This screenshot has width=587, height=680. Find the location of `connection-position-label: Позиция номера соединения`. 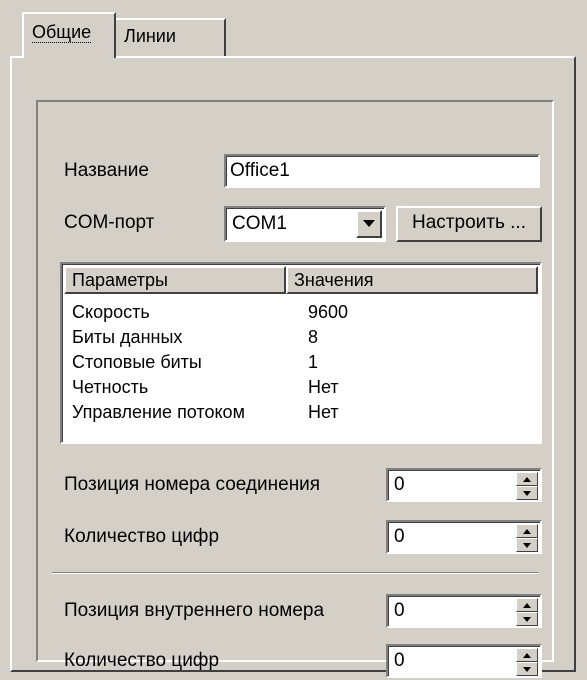

connection-position-label: Позиция номера соединения is located at coordinates (192, 484).